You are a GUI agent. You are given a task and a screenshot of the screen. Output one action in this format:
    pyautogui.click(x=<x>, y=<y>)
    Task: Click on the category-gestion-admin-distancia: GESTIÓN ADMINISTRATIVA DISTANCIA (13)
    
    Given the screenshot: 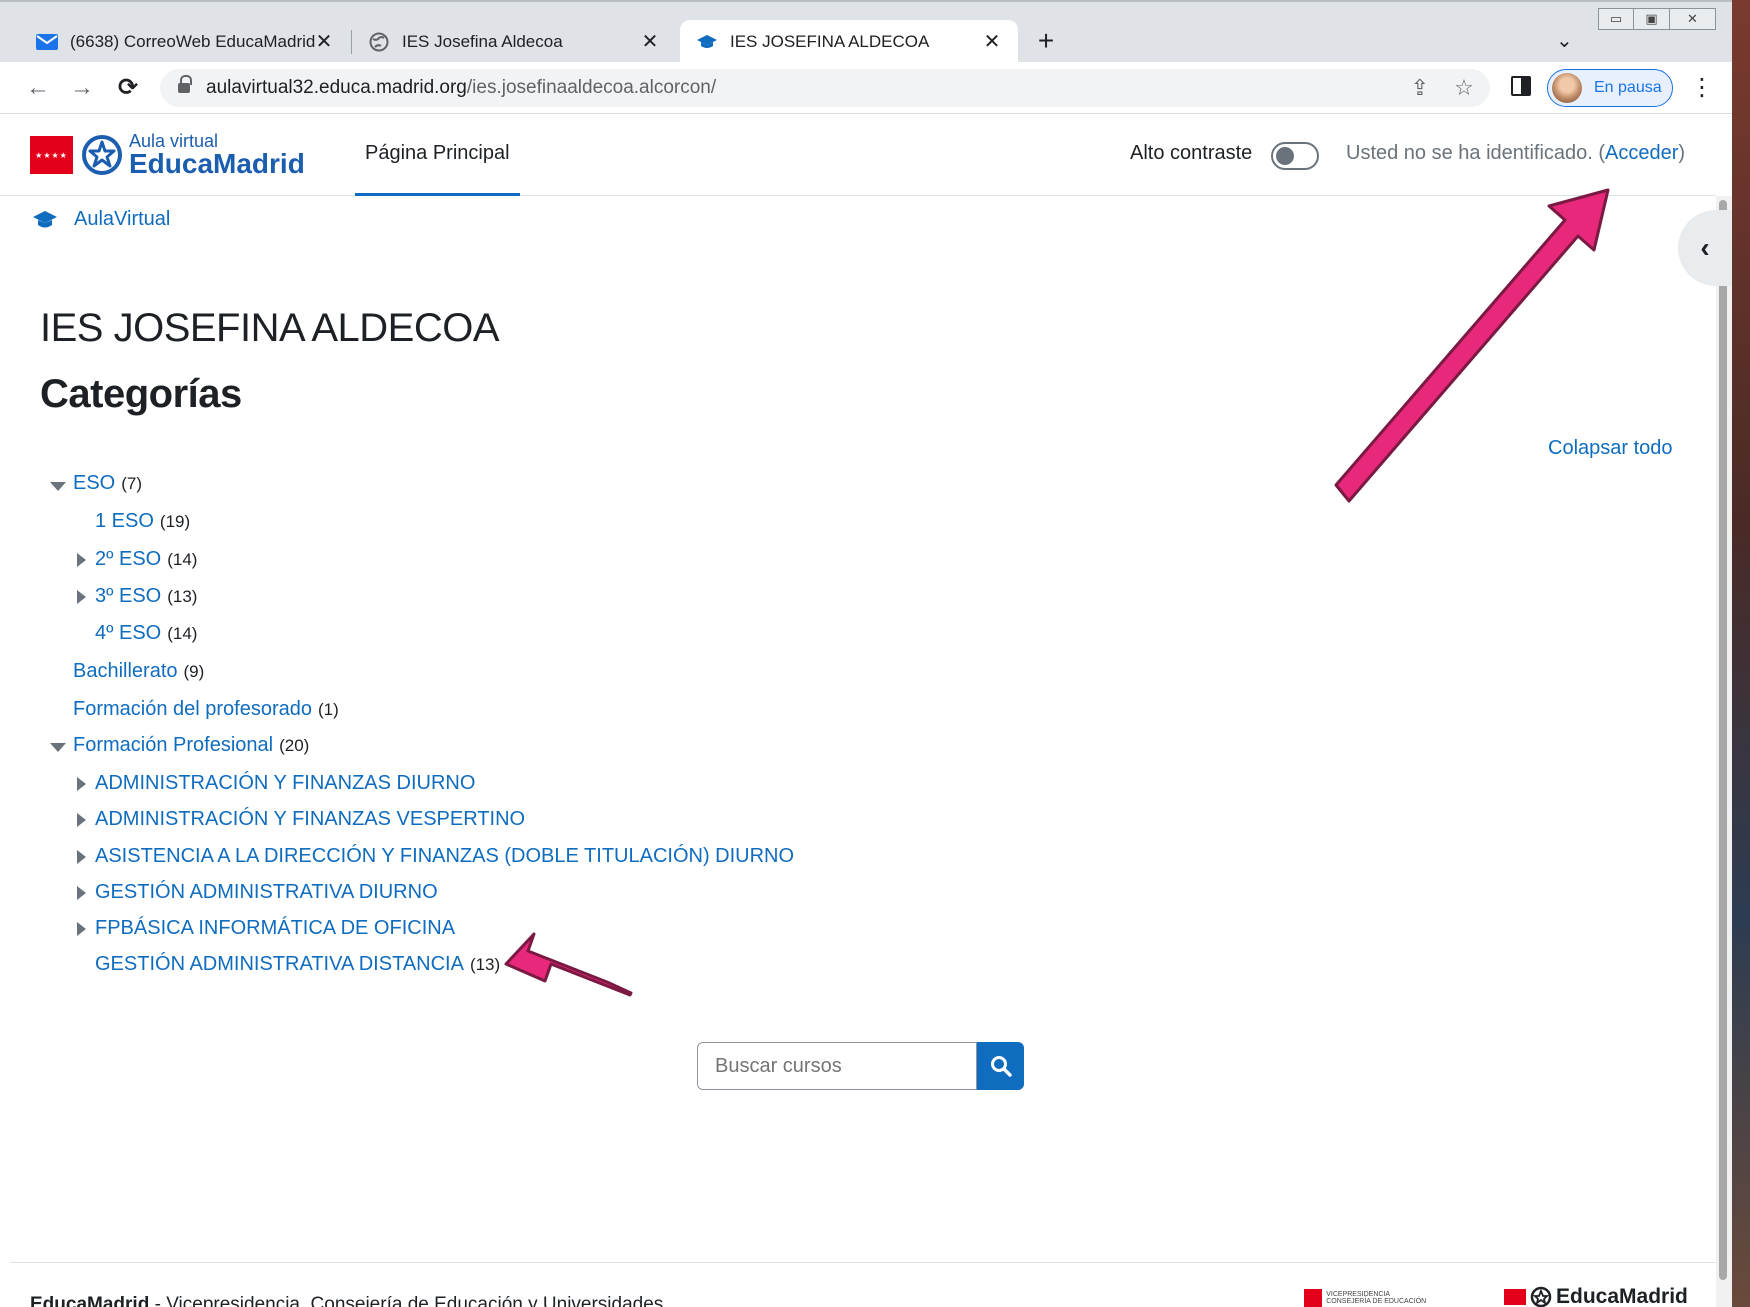 What is the action you would take?
    pyautogui.click(x=297, y=964)
    